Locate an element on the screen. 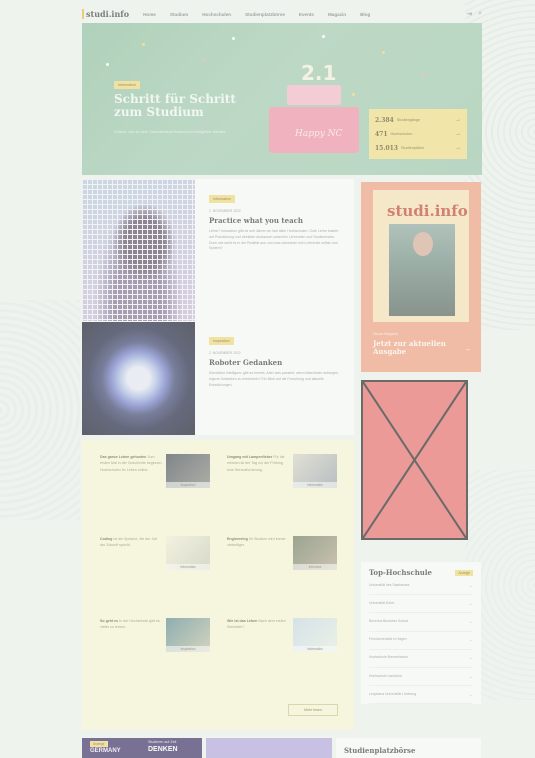  studienplatzboerse-title: Studienplatzbörse is located at coordinates (380, 750).